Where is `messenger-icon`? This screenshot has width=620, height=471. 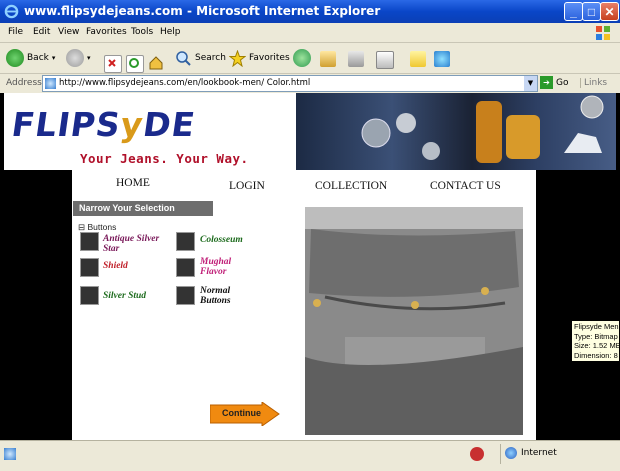 messenger-icon is located at coordinates (442, 59).